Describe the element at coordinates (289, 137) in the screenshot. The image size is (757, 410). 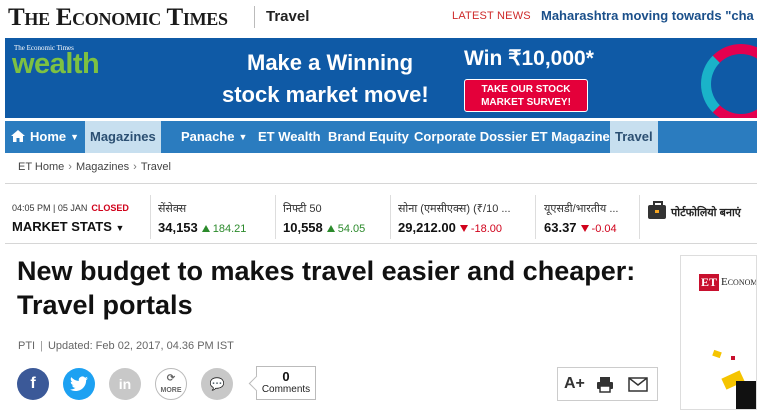
I see `nav-item-et-wealth: ET Wealth` at that location.